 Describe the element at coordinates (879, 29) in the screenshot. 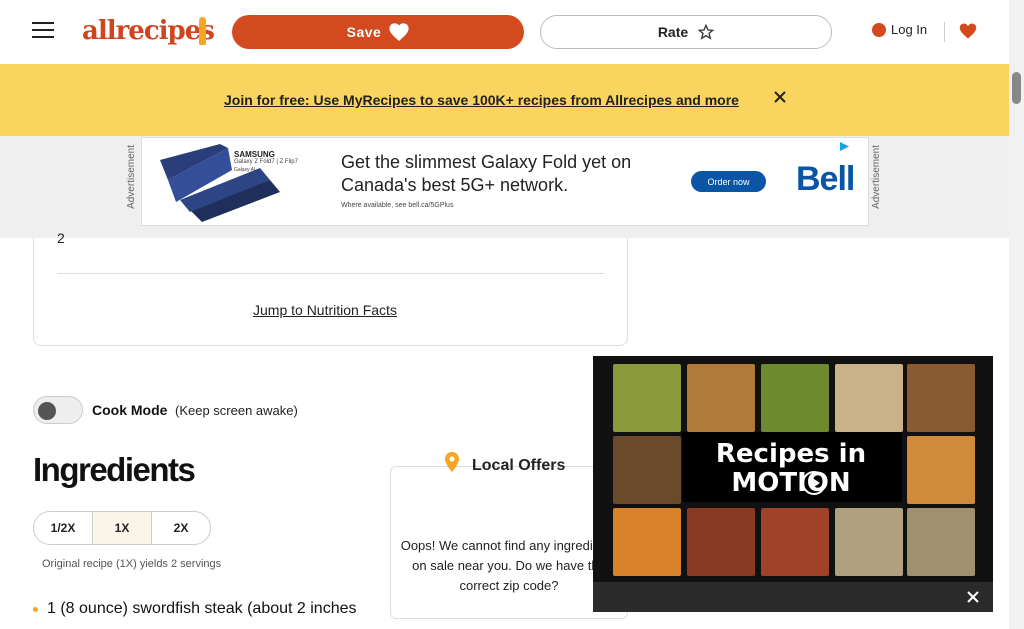

I see `user-icon` at that location.